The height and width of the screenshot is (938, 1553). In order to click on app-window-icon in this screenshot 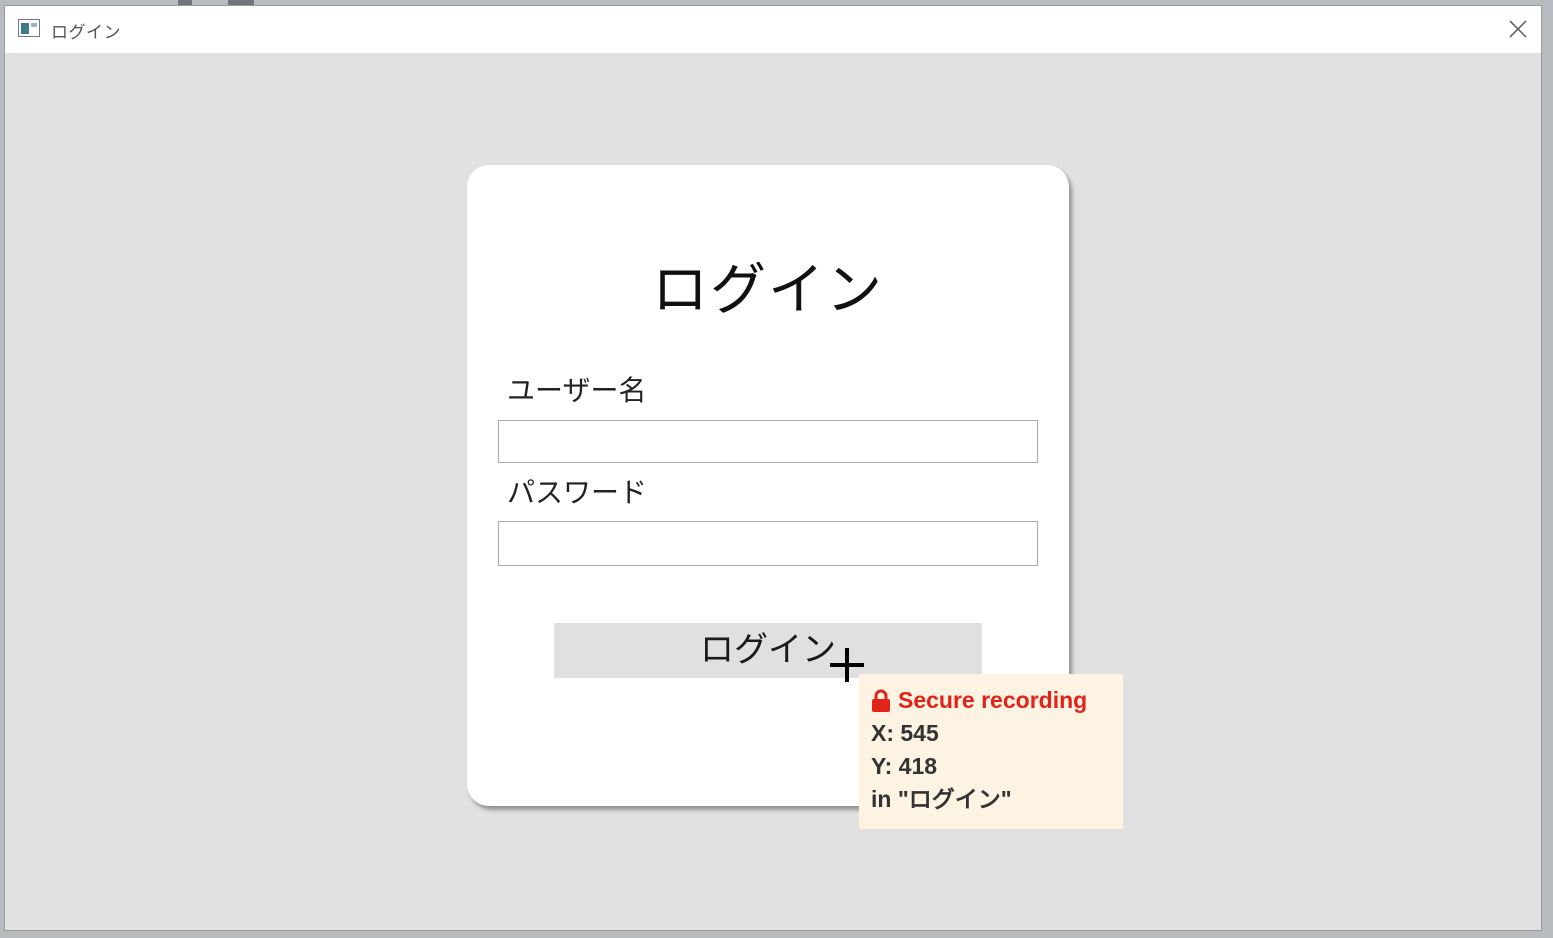, I will do `click(29, 28)`.